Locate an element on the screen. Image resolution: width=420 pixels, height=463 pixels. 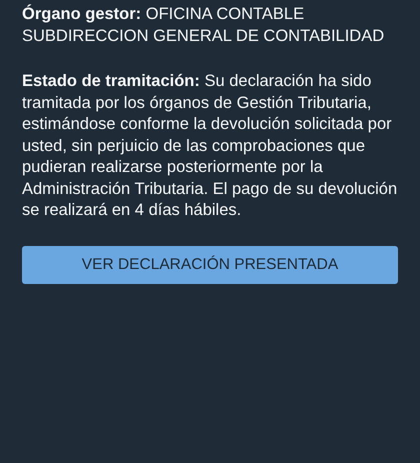
detail-paragraph: Órgano gestor: OFICINA CONTABLE SUBDIRECCION GENERAL DE CONTABILIDAD is located at coordinates (204, 25).